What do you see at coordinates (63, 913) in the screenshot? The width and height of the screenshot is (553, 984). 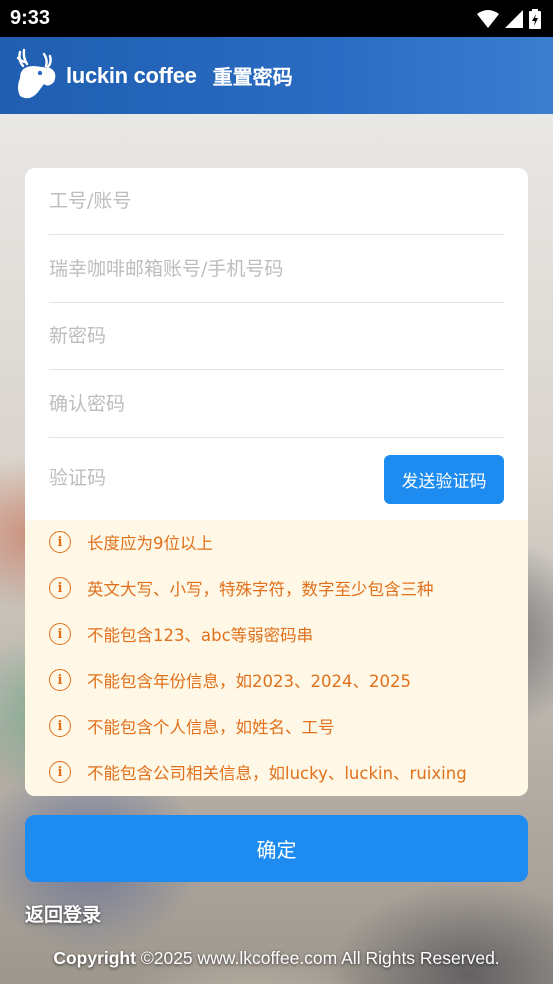 I see `back-to-login-link: 返回登录` at bounding box center [63, 913].